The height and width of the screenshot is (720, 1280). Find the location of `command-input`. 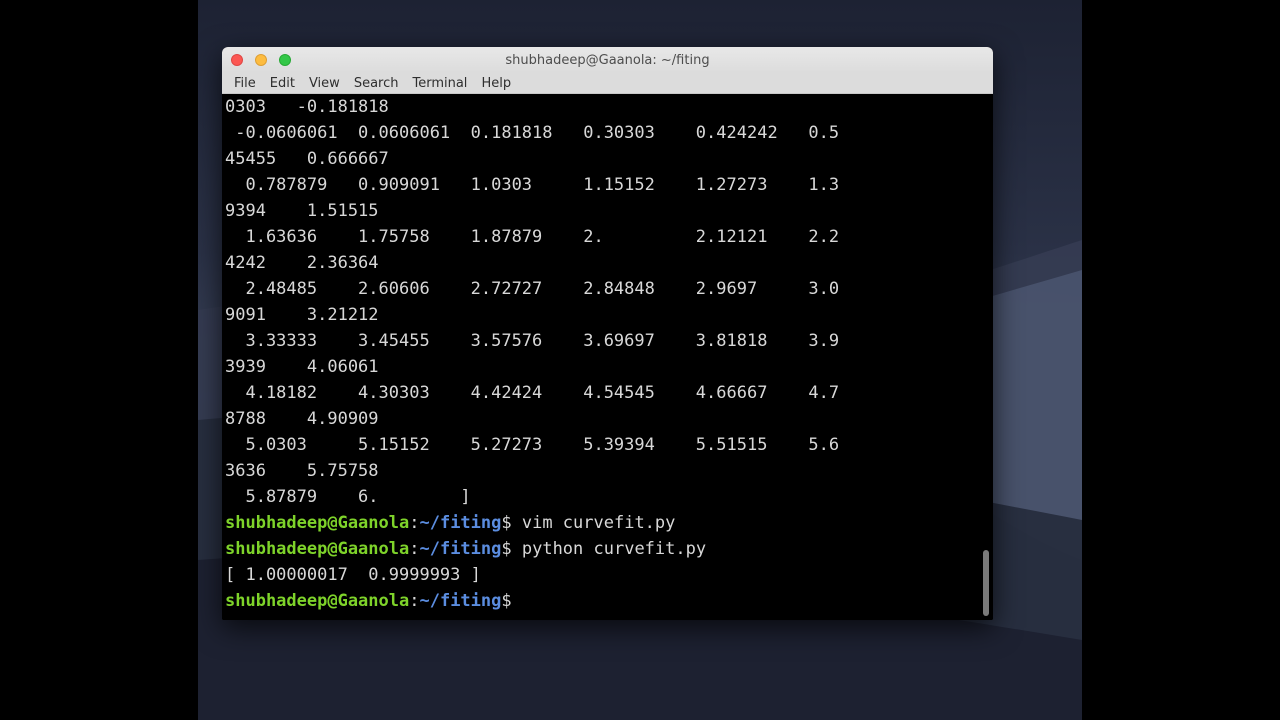

command-input is located at coordinates (517, 601).